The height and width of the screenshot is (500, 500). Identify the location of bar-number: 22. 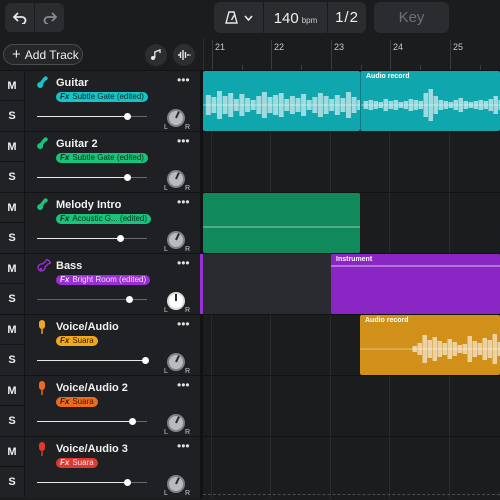
(279, 47).